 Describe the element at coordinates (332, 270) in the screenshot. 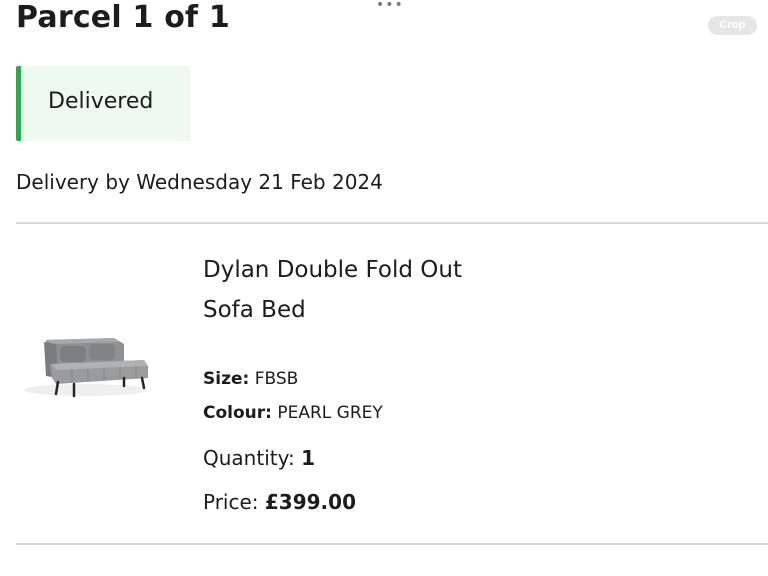

I see `product-name-line1: Dylan Double Fold Out` at that location.